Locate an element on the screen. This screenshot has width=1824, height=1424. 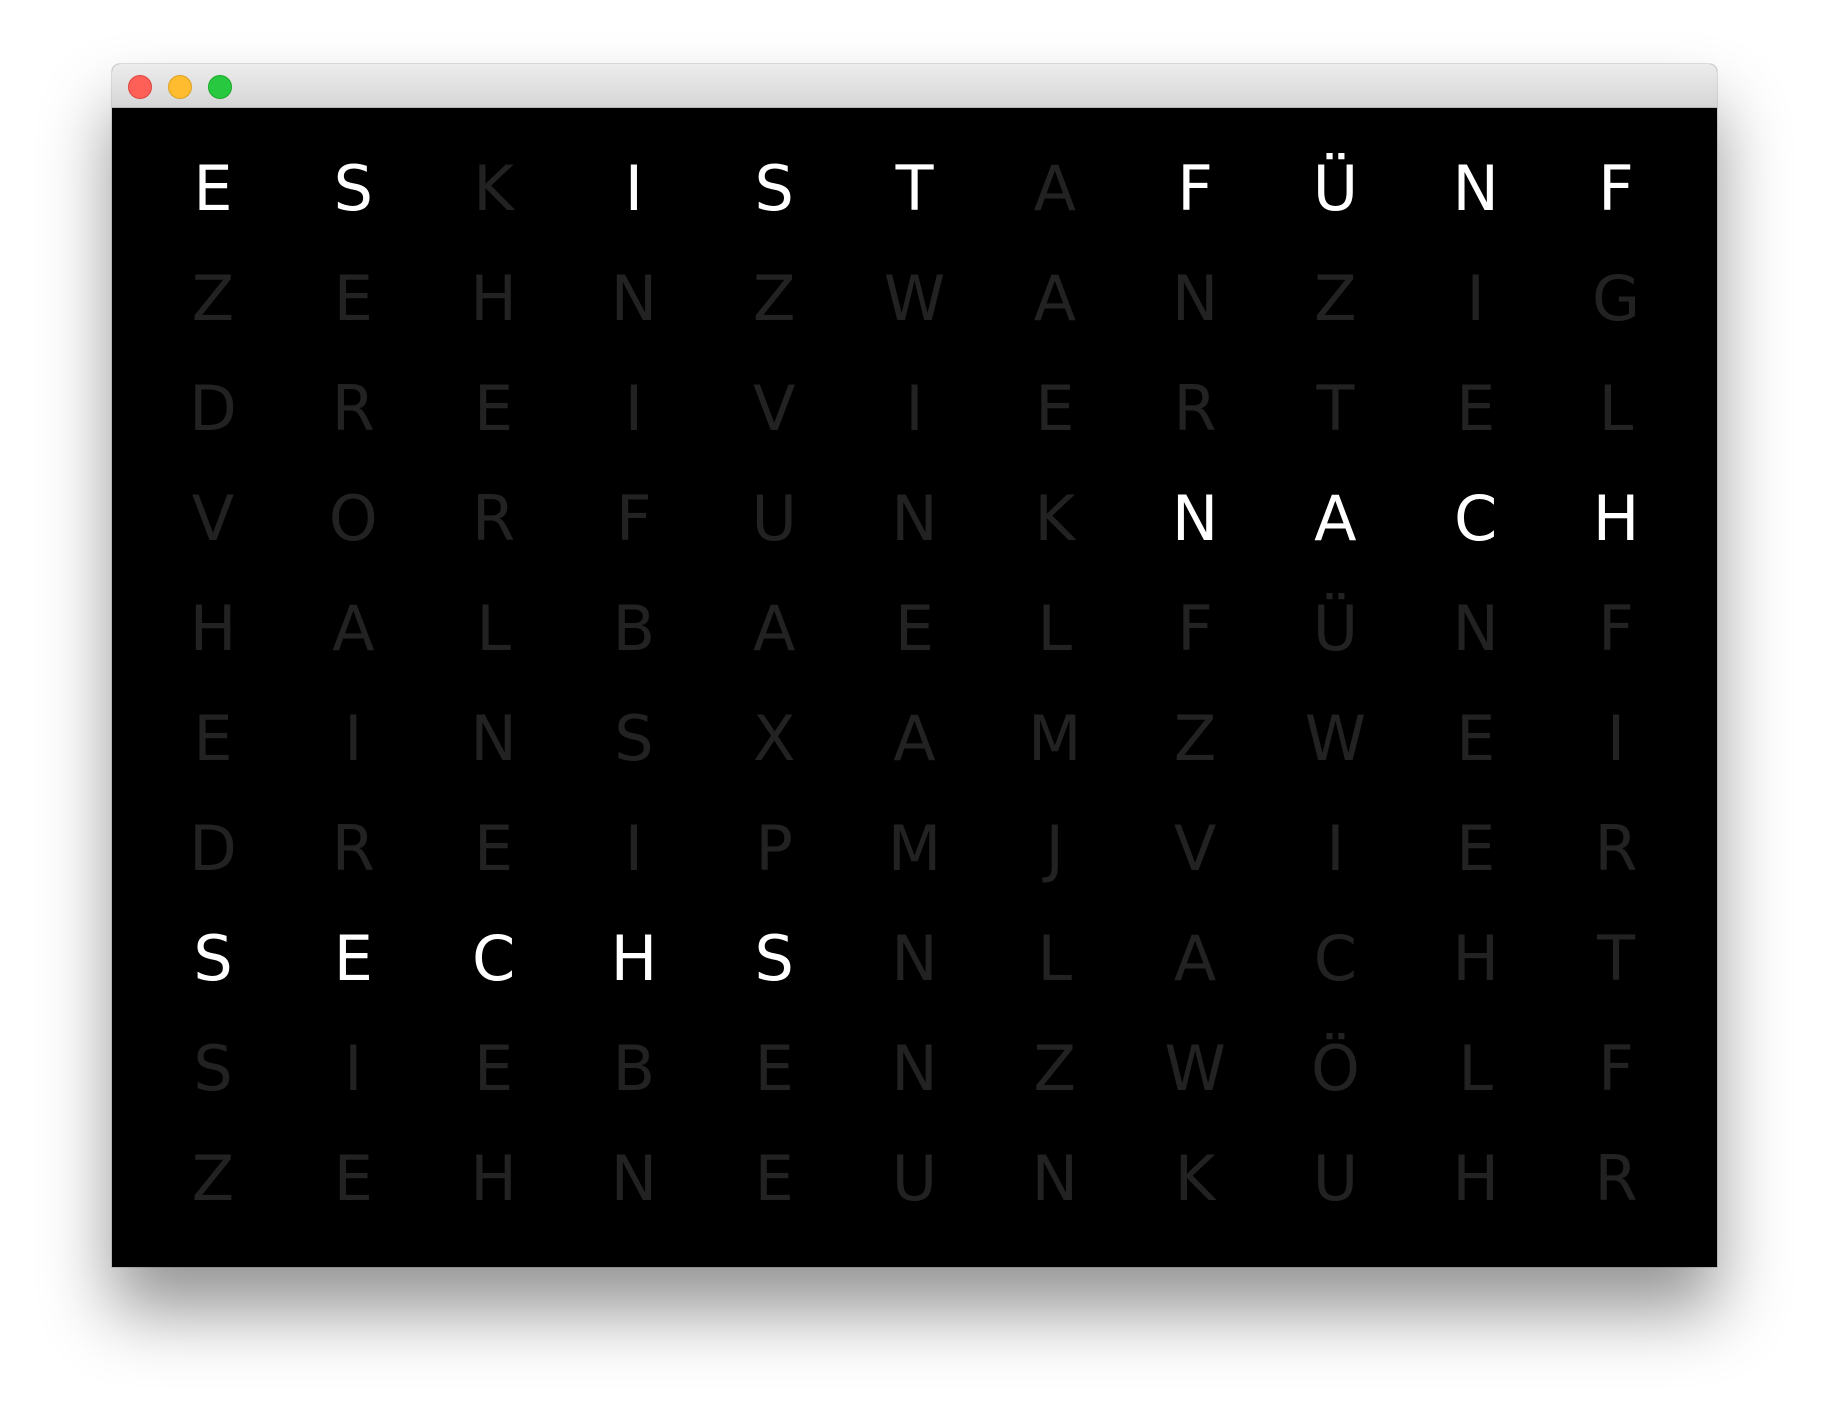
close-window-button is located at coordinates (140, 87).